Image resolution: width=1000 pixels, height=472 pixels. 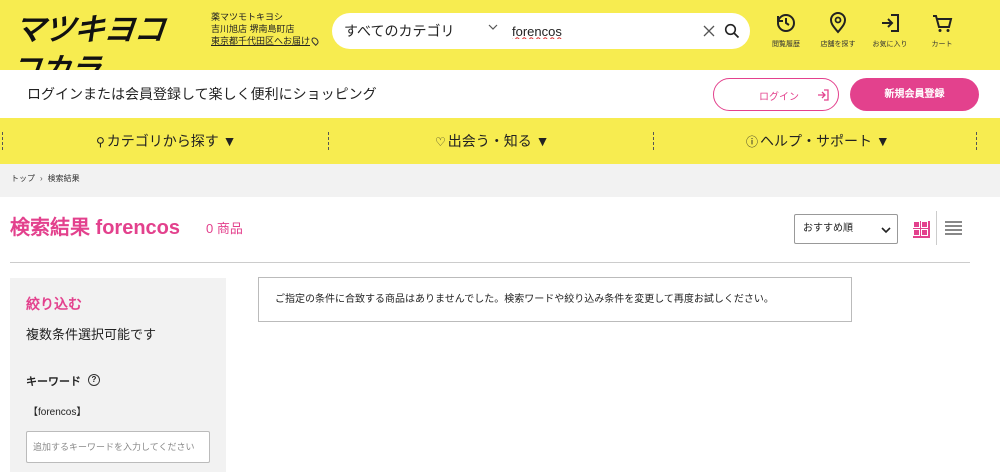 What do you see at coordinates (315, 41) in the screenshot?
I see `location-pin-icon` at bounding box center [315, 41].